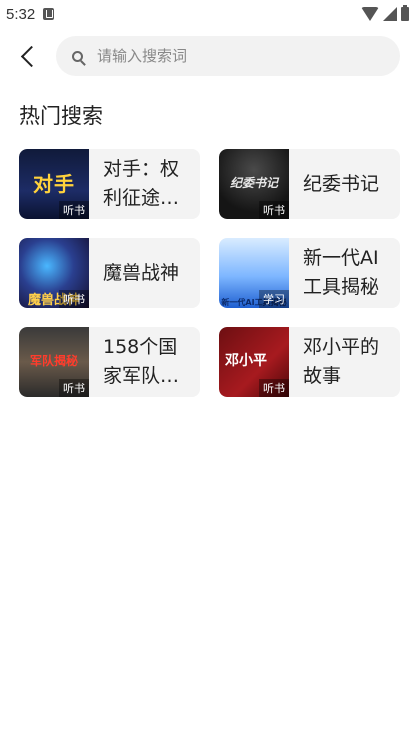 Image resolution: width=419 pixels, height=746 pixels. I want to click on hot-search-card: 魔兽战神 听书 魔兽战神, so click(109, 273).